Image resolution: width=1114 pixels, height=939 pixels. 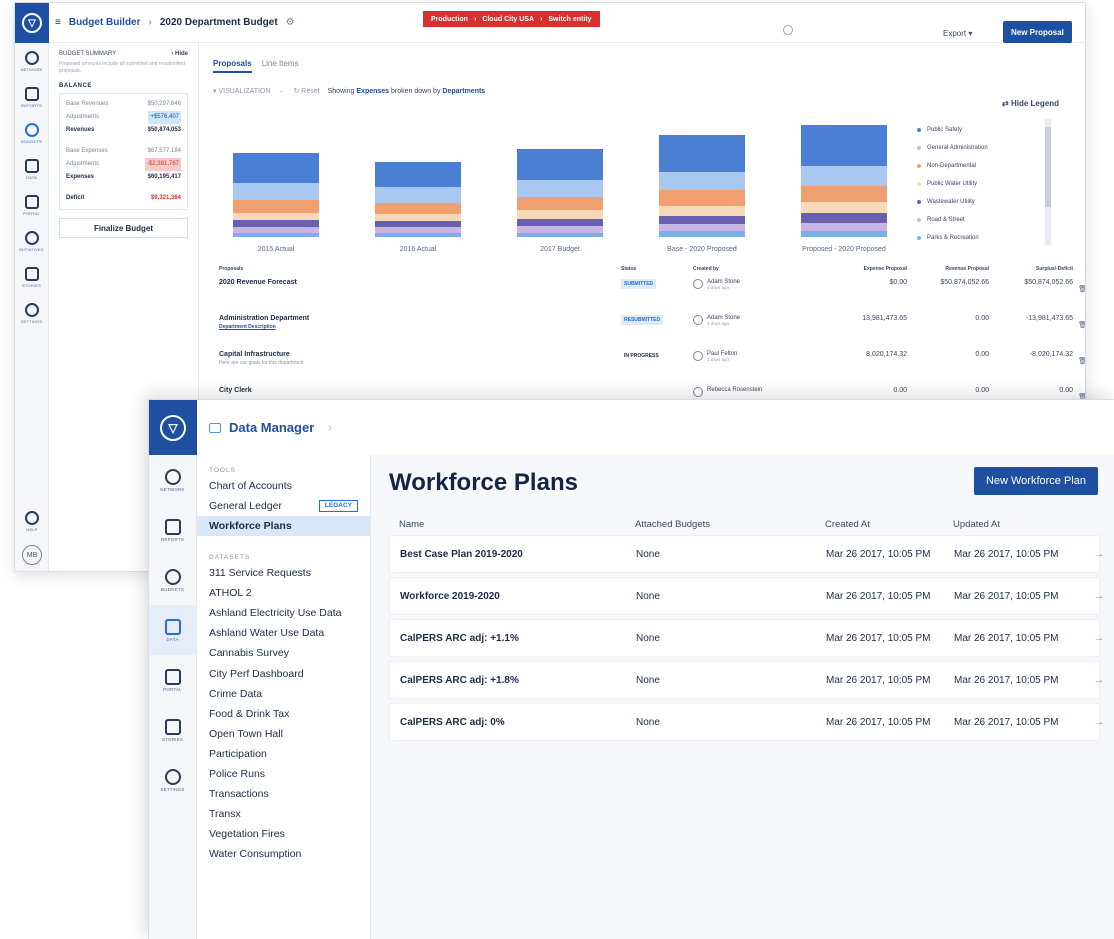 What do you see at coordinates (463, 91) in the screenshot?
I see `vis-dimension: Departments` at bounding box center [463, 91].